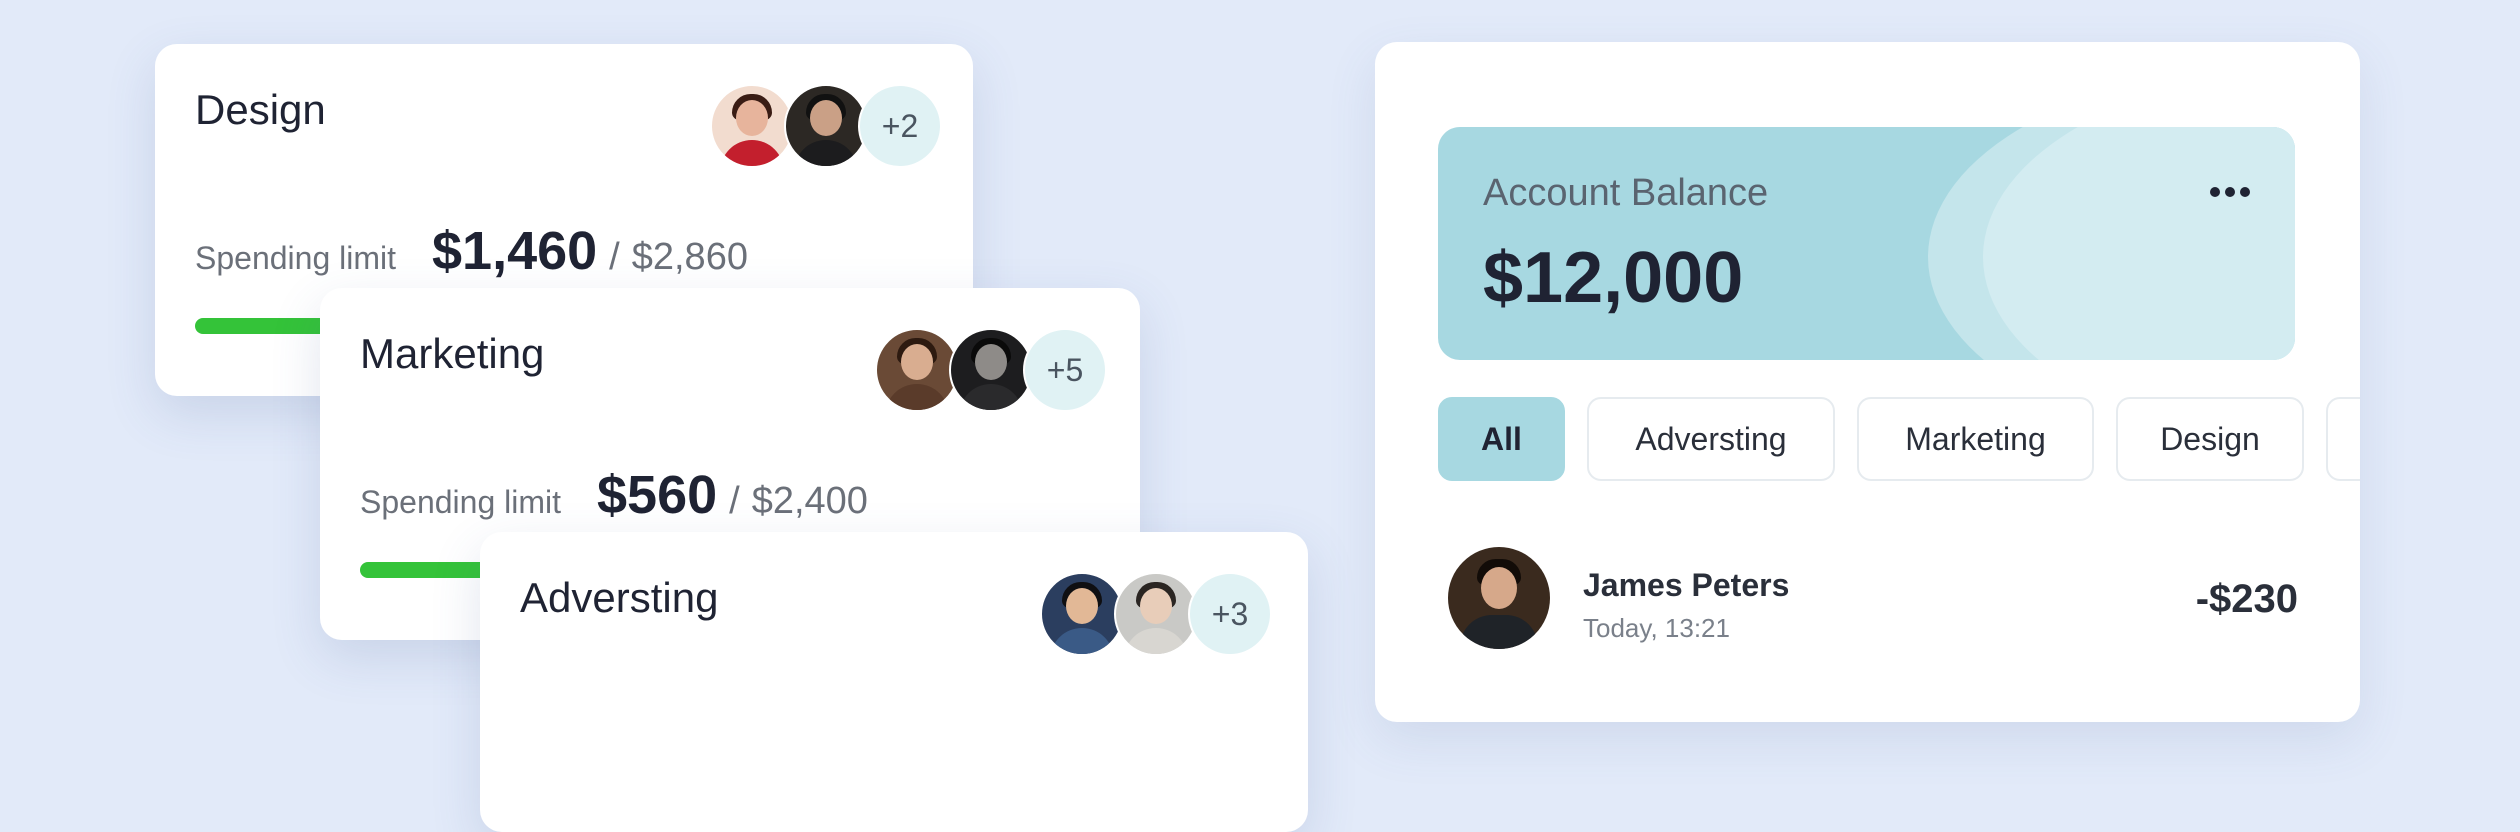 The height and width of the screenshot is (832, 2520). Describe the element at coordinates (809, 501) in the screenshot. I see `limit-total: $2,400` at that location.